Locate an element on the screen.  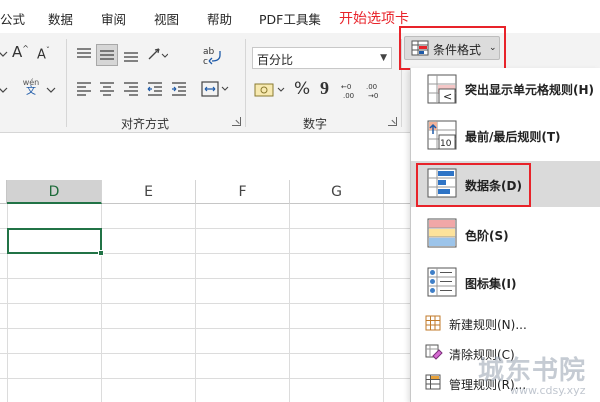
column-header-d: D is located at coordinates (54, 192).